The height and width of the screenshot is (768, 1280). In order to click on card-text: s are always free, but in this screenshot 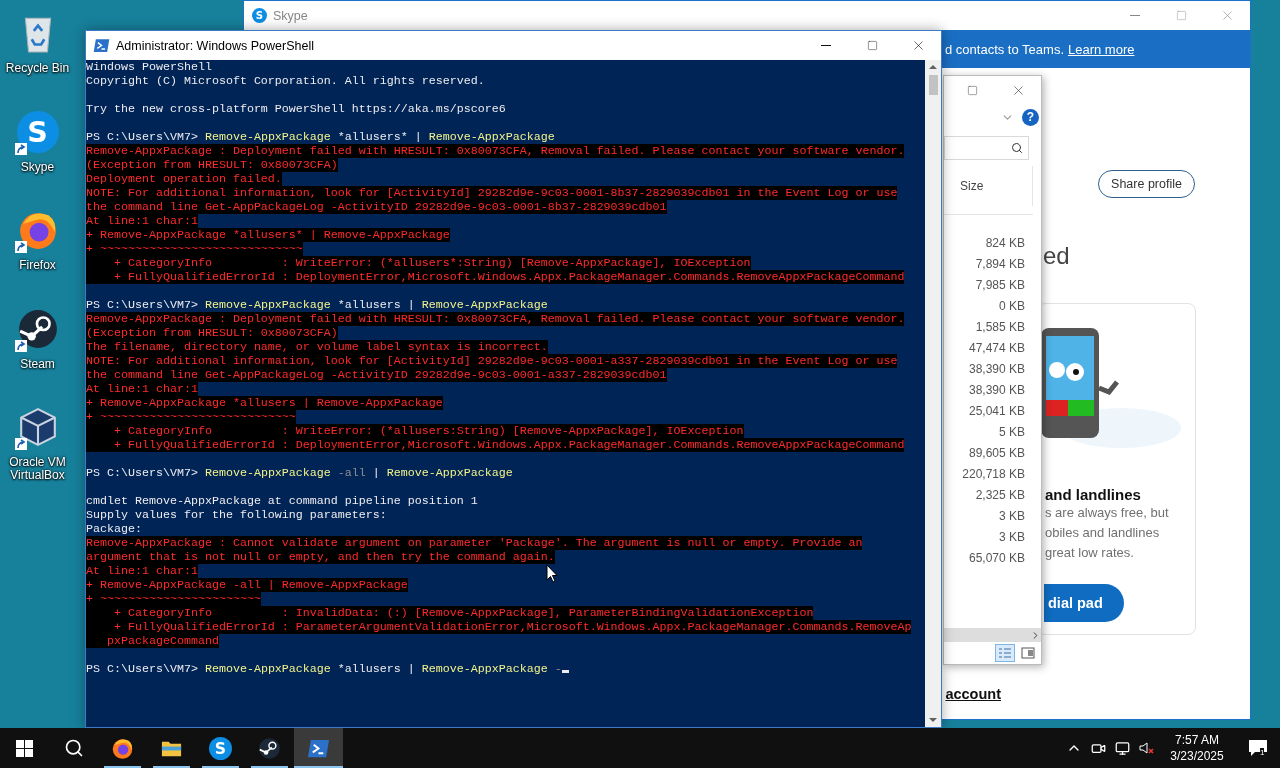, I will do `click(1107, 513)`.